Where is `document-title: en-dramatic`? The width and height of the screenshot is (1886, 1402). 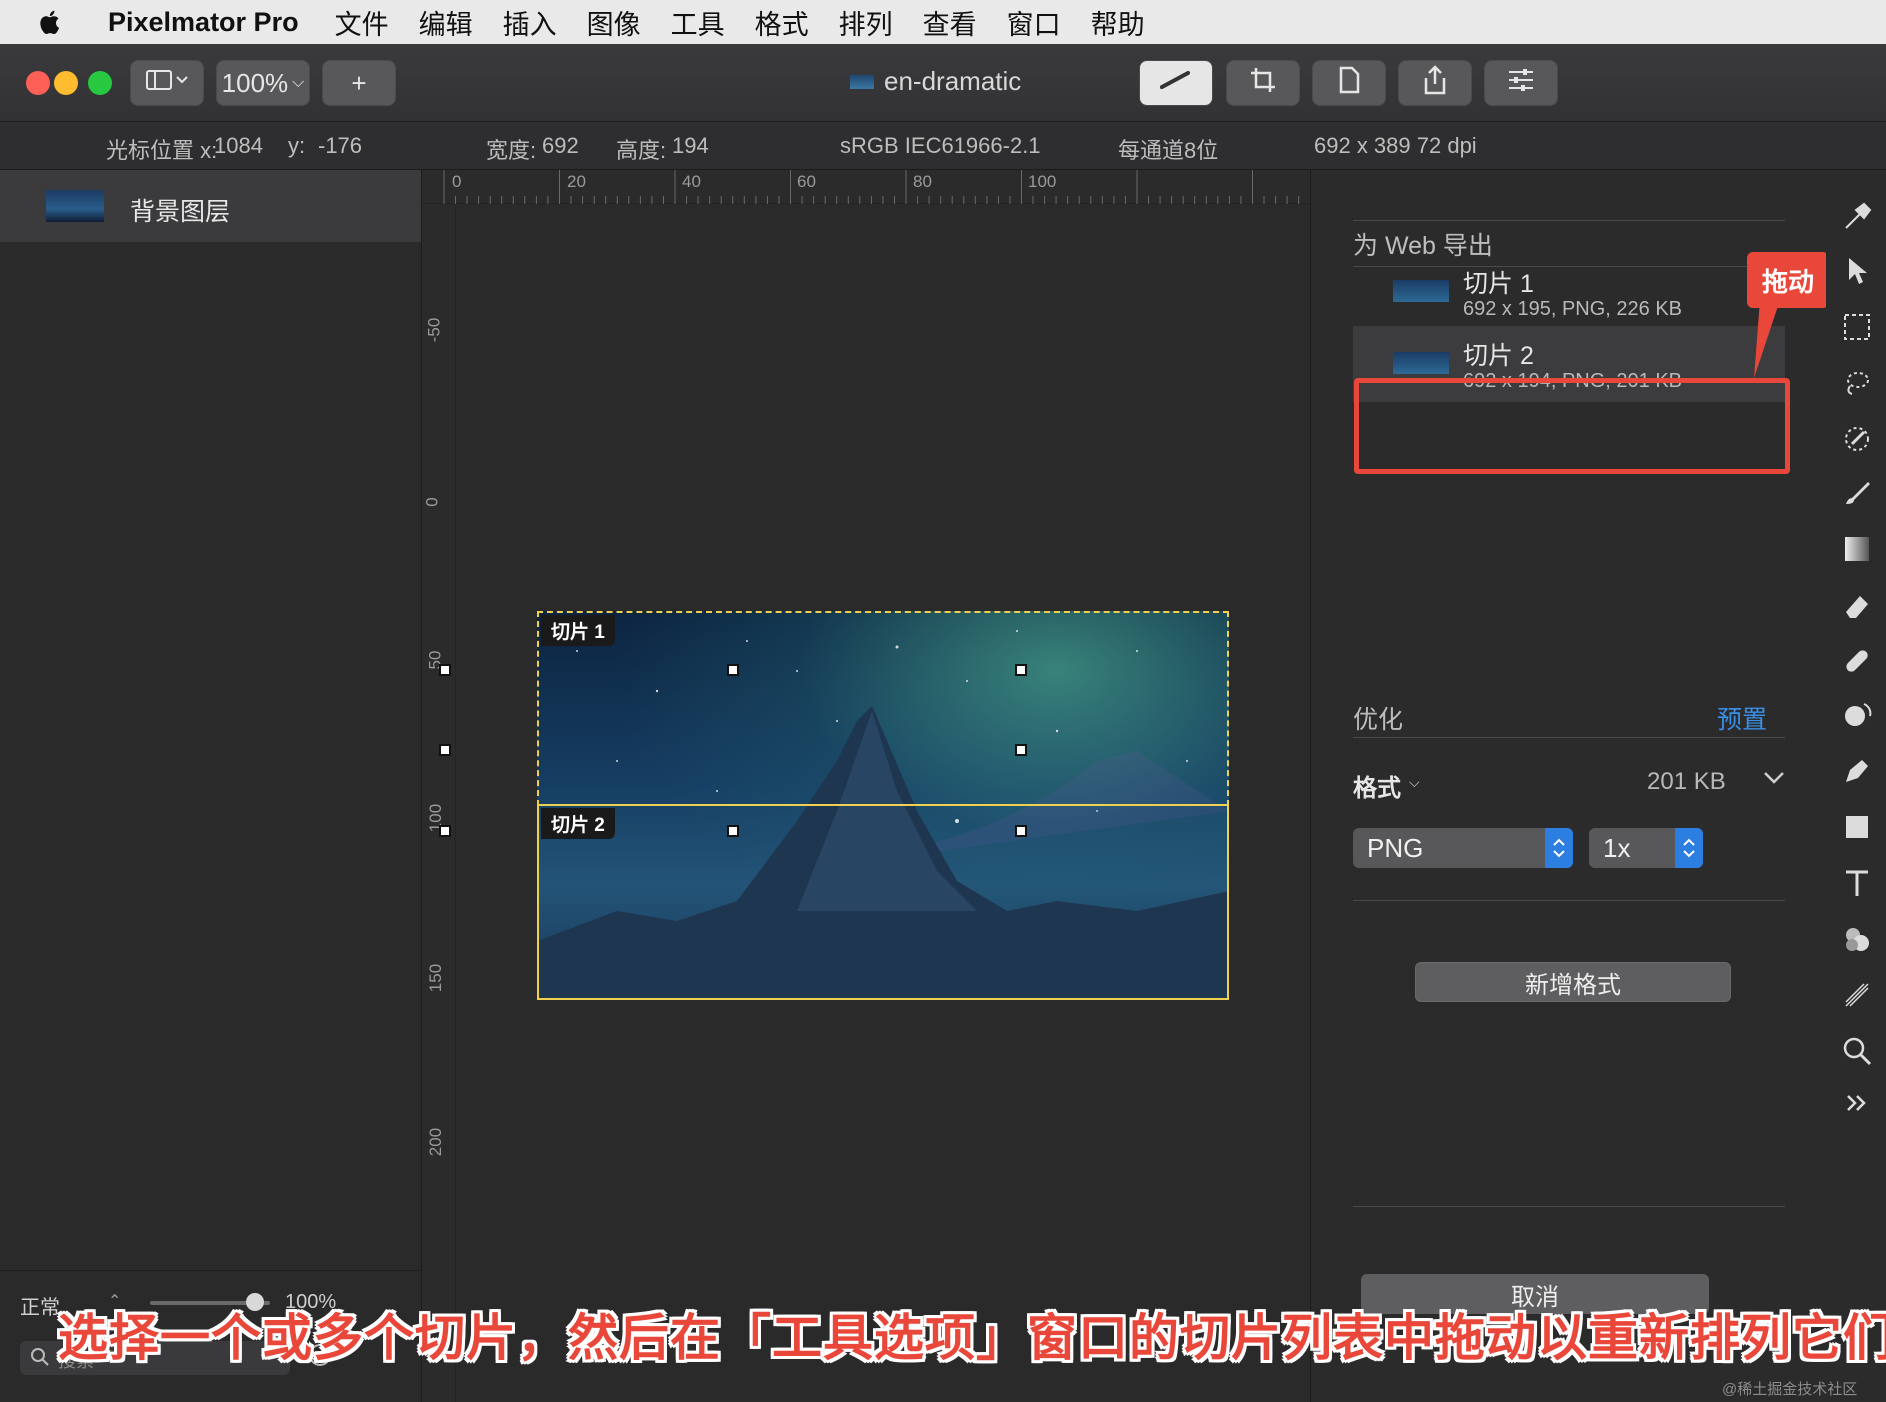
document-title: en-dramatic is located at coordinates (935, 81).